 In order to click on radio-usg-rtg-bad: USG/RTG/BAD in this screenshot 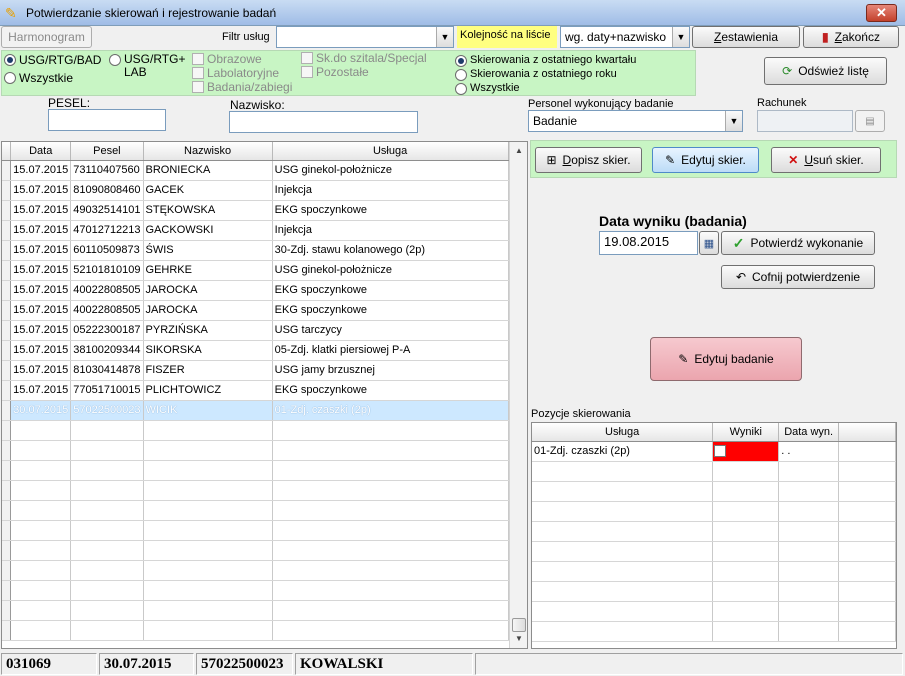, I will do `click(52, 60)`.